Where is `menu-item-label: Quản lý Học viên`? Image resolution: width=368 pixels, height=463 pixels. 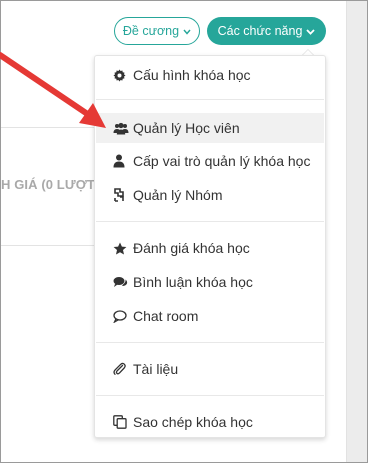 menu-item-label: Quản lý Học viên is located at coordinates (186, 128).